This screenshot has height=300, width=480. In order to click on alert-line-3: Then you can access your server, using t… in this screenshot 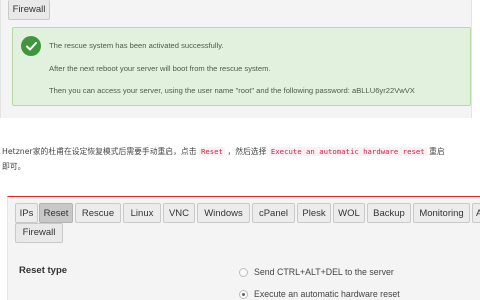, I will do `click(232, 90)`.